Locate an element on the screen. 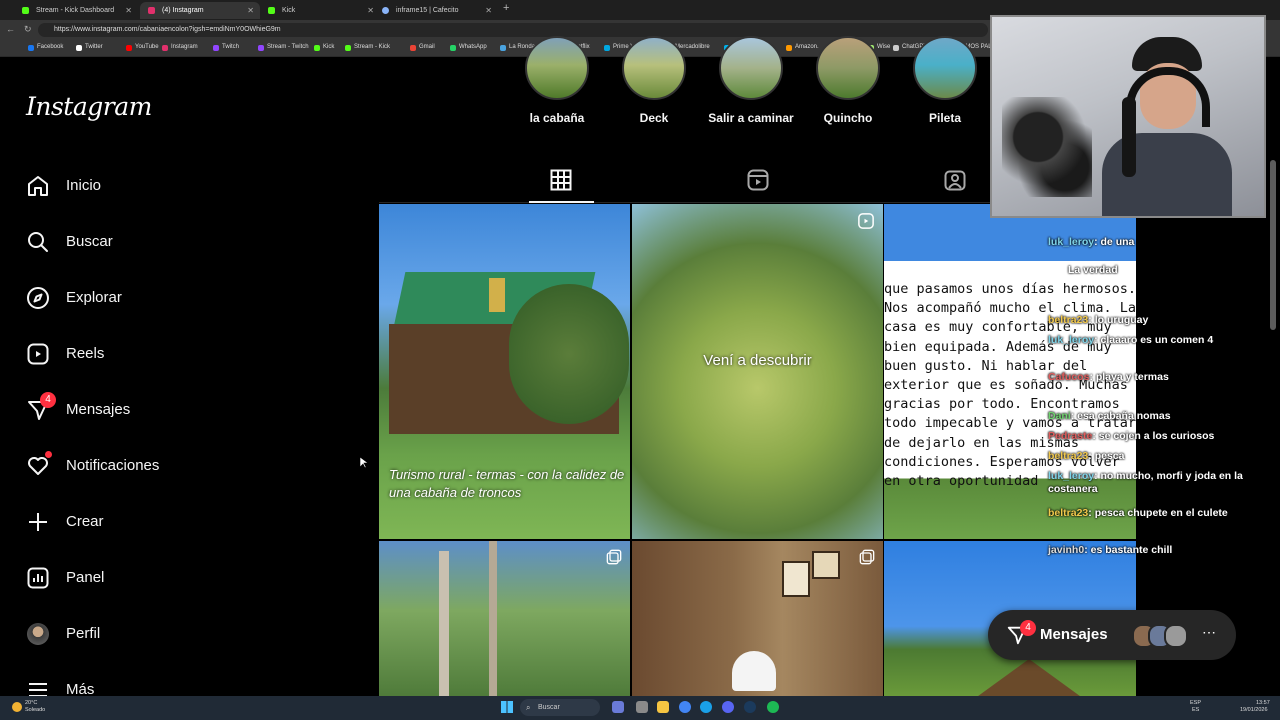 This screenshot has width=1280, height=720. messages-floating-button: 4 Mensajes ⋯ is located at coordinates (1112, 635).